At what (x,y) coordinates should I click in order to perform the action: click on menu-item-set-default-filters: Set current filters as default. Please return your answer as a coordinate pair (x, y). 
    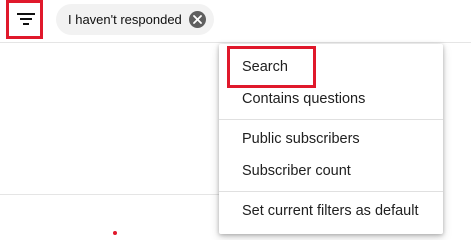
    Looking at the image, I should click on (331, 211).